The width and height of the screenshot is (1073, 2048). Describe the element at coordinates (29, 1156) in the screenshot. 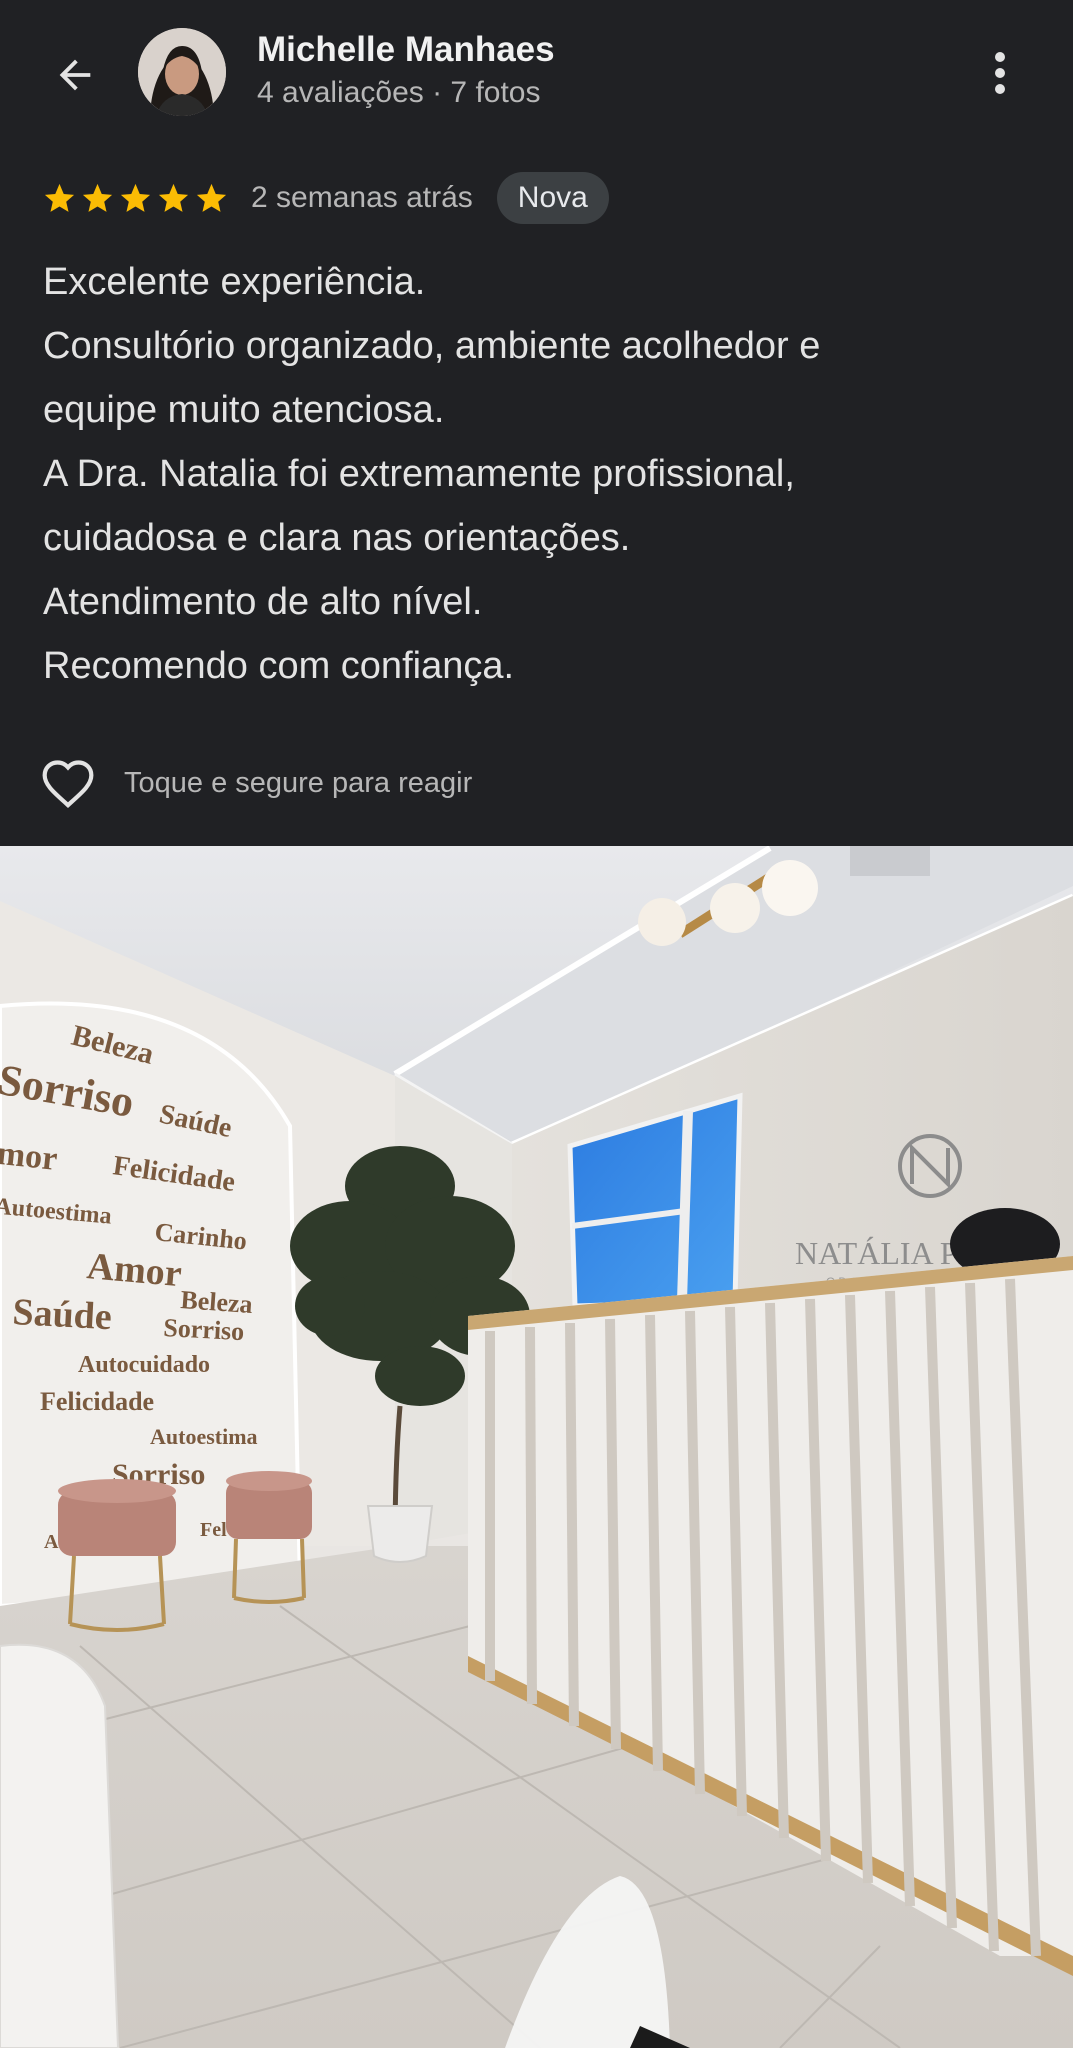

I see `wall-word: mor` at that location.